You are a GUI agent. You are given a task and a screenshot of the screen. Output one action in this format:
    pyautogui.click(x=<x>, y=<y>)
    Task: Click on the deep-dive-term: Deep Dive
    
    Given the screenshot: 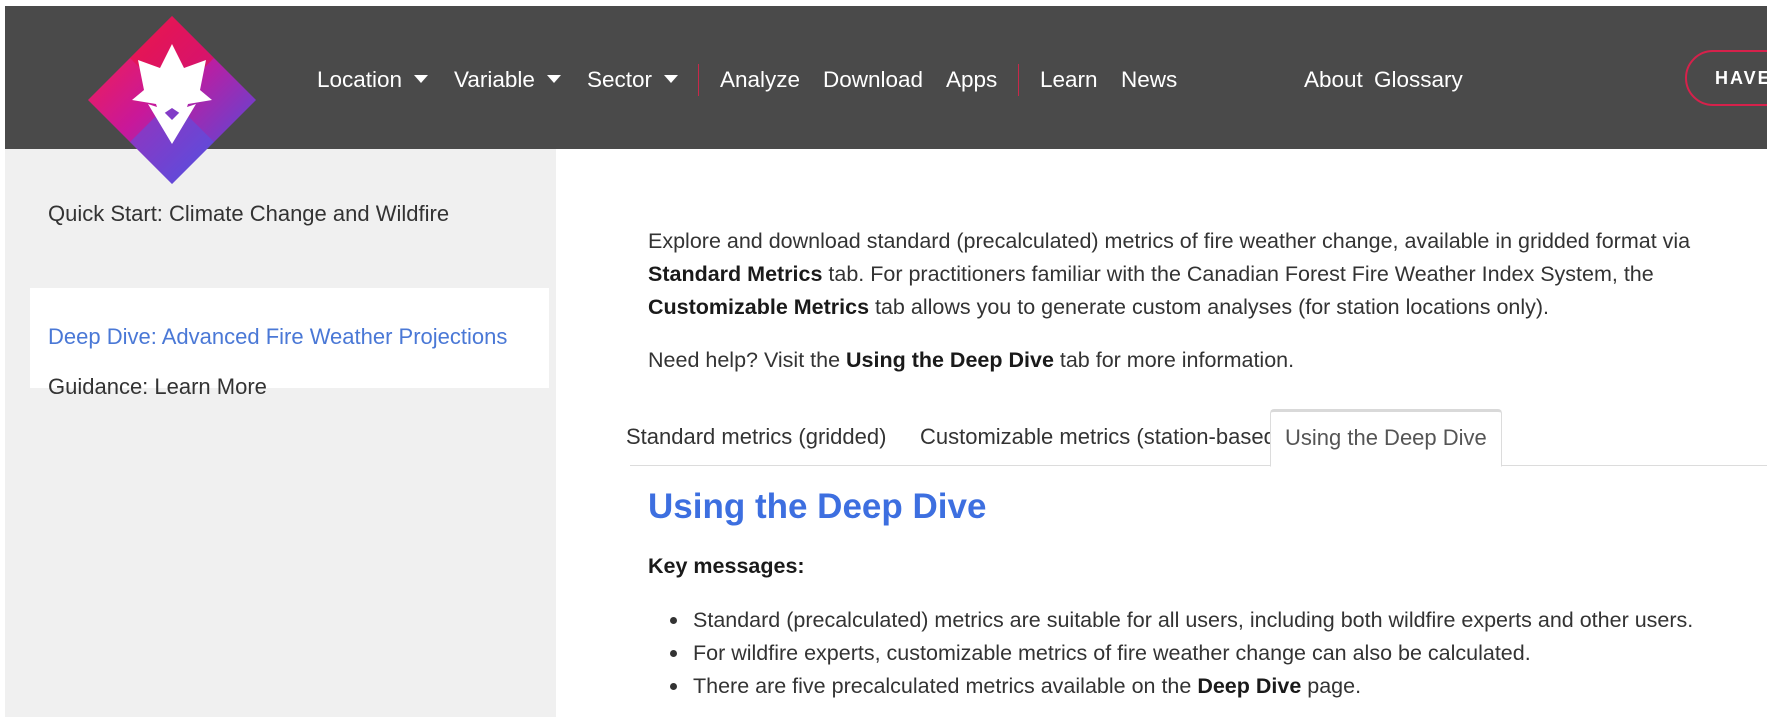 What is the action you would take?
    pyautogui.click(x=1249, y=686)
    